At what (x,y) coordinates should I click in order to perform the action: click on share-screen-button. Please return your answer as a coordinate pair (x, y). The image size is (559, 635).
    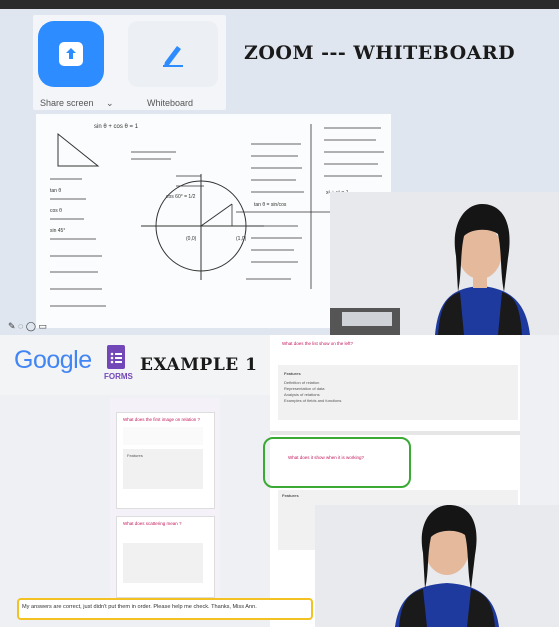
    Looking at the image, I should click on (71, 54).